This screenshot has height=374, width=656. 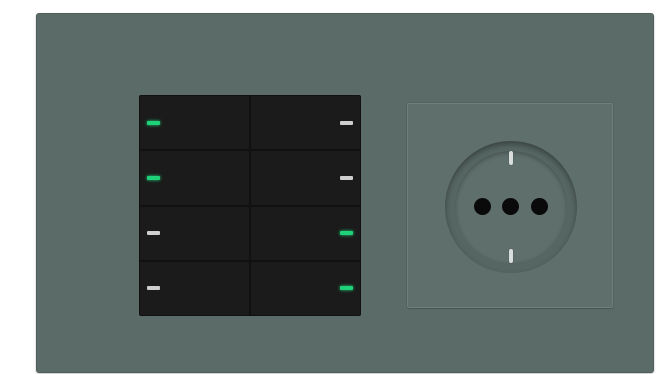 I want to click on socket-hole-left, so click(x=482, y=206).